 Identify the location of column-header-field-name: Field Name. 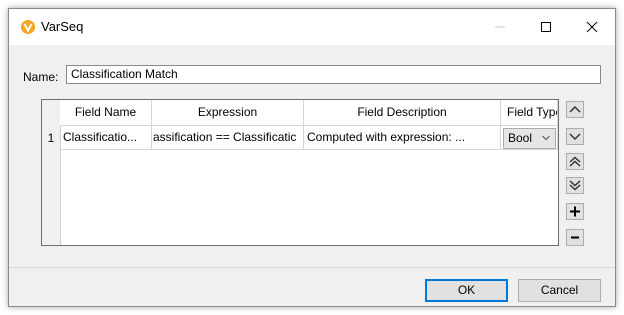
(106, 113).